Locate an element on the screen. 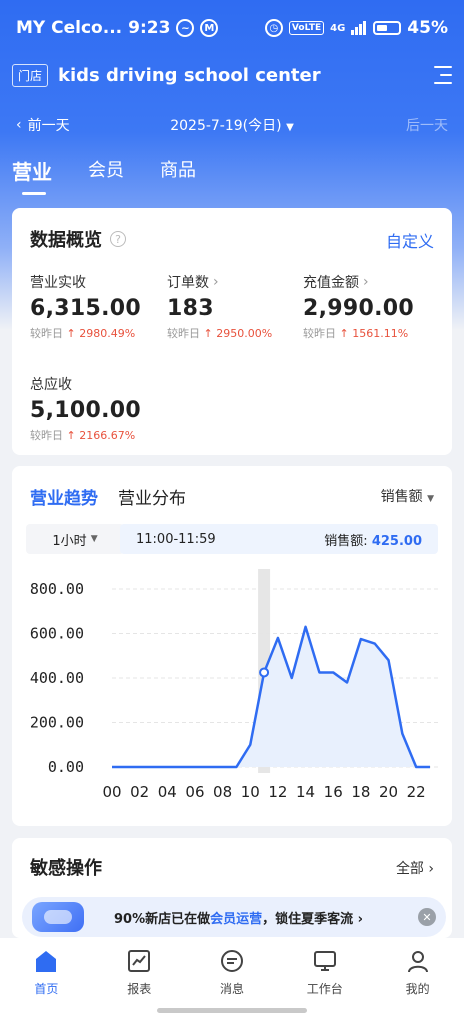  x-tick-label: 02 is located at coordinates (139, 792).